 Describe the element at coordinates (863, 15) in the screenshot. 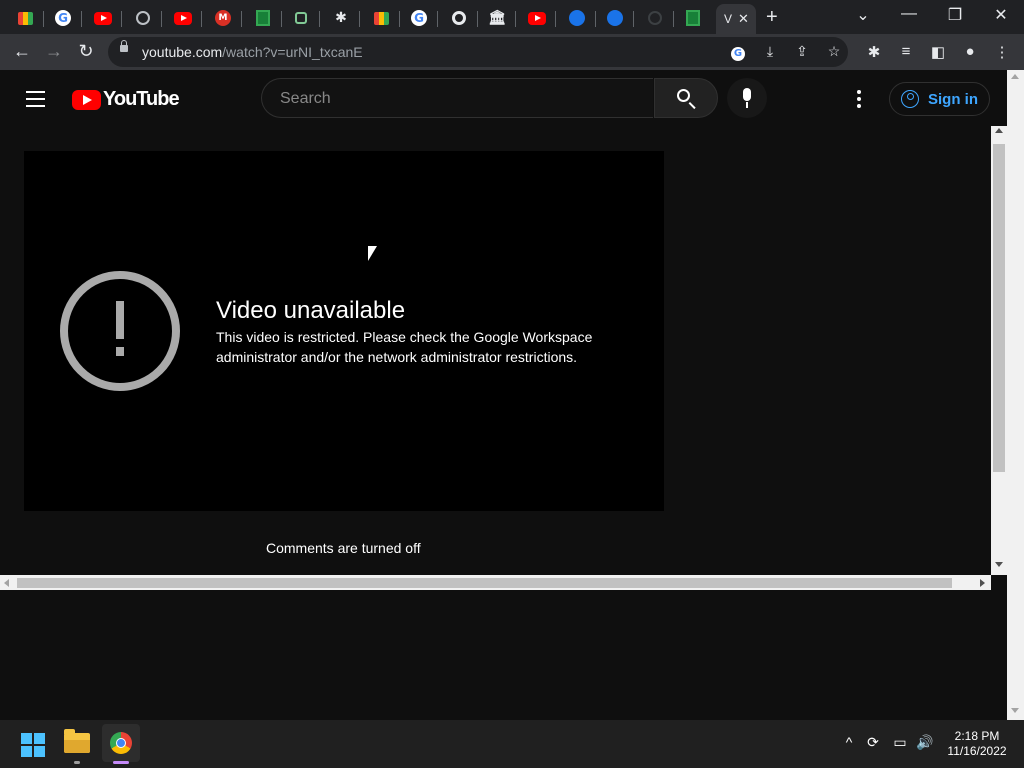

I see `tab-search-icon: ⌄` at that location.